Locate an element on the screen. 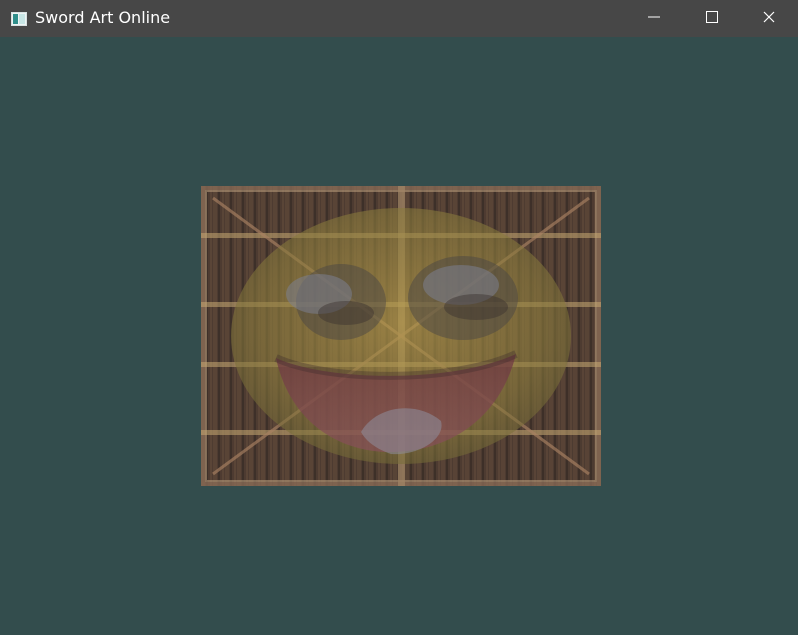 This screenshot has height=635, width=798. minimize-icon is located at coordinates (654, 18).